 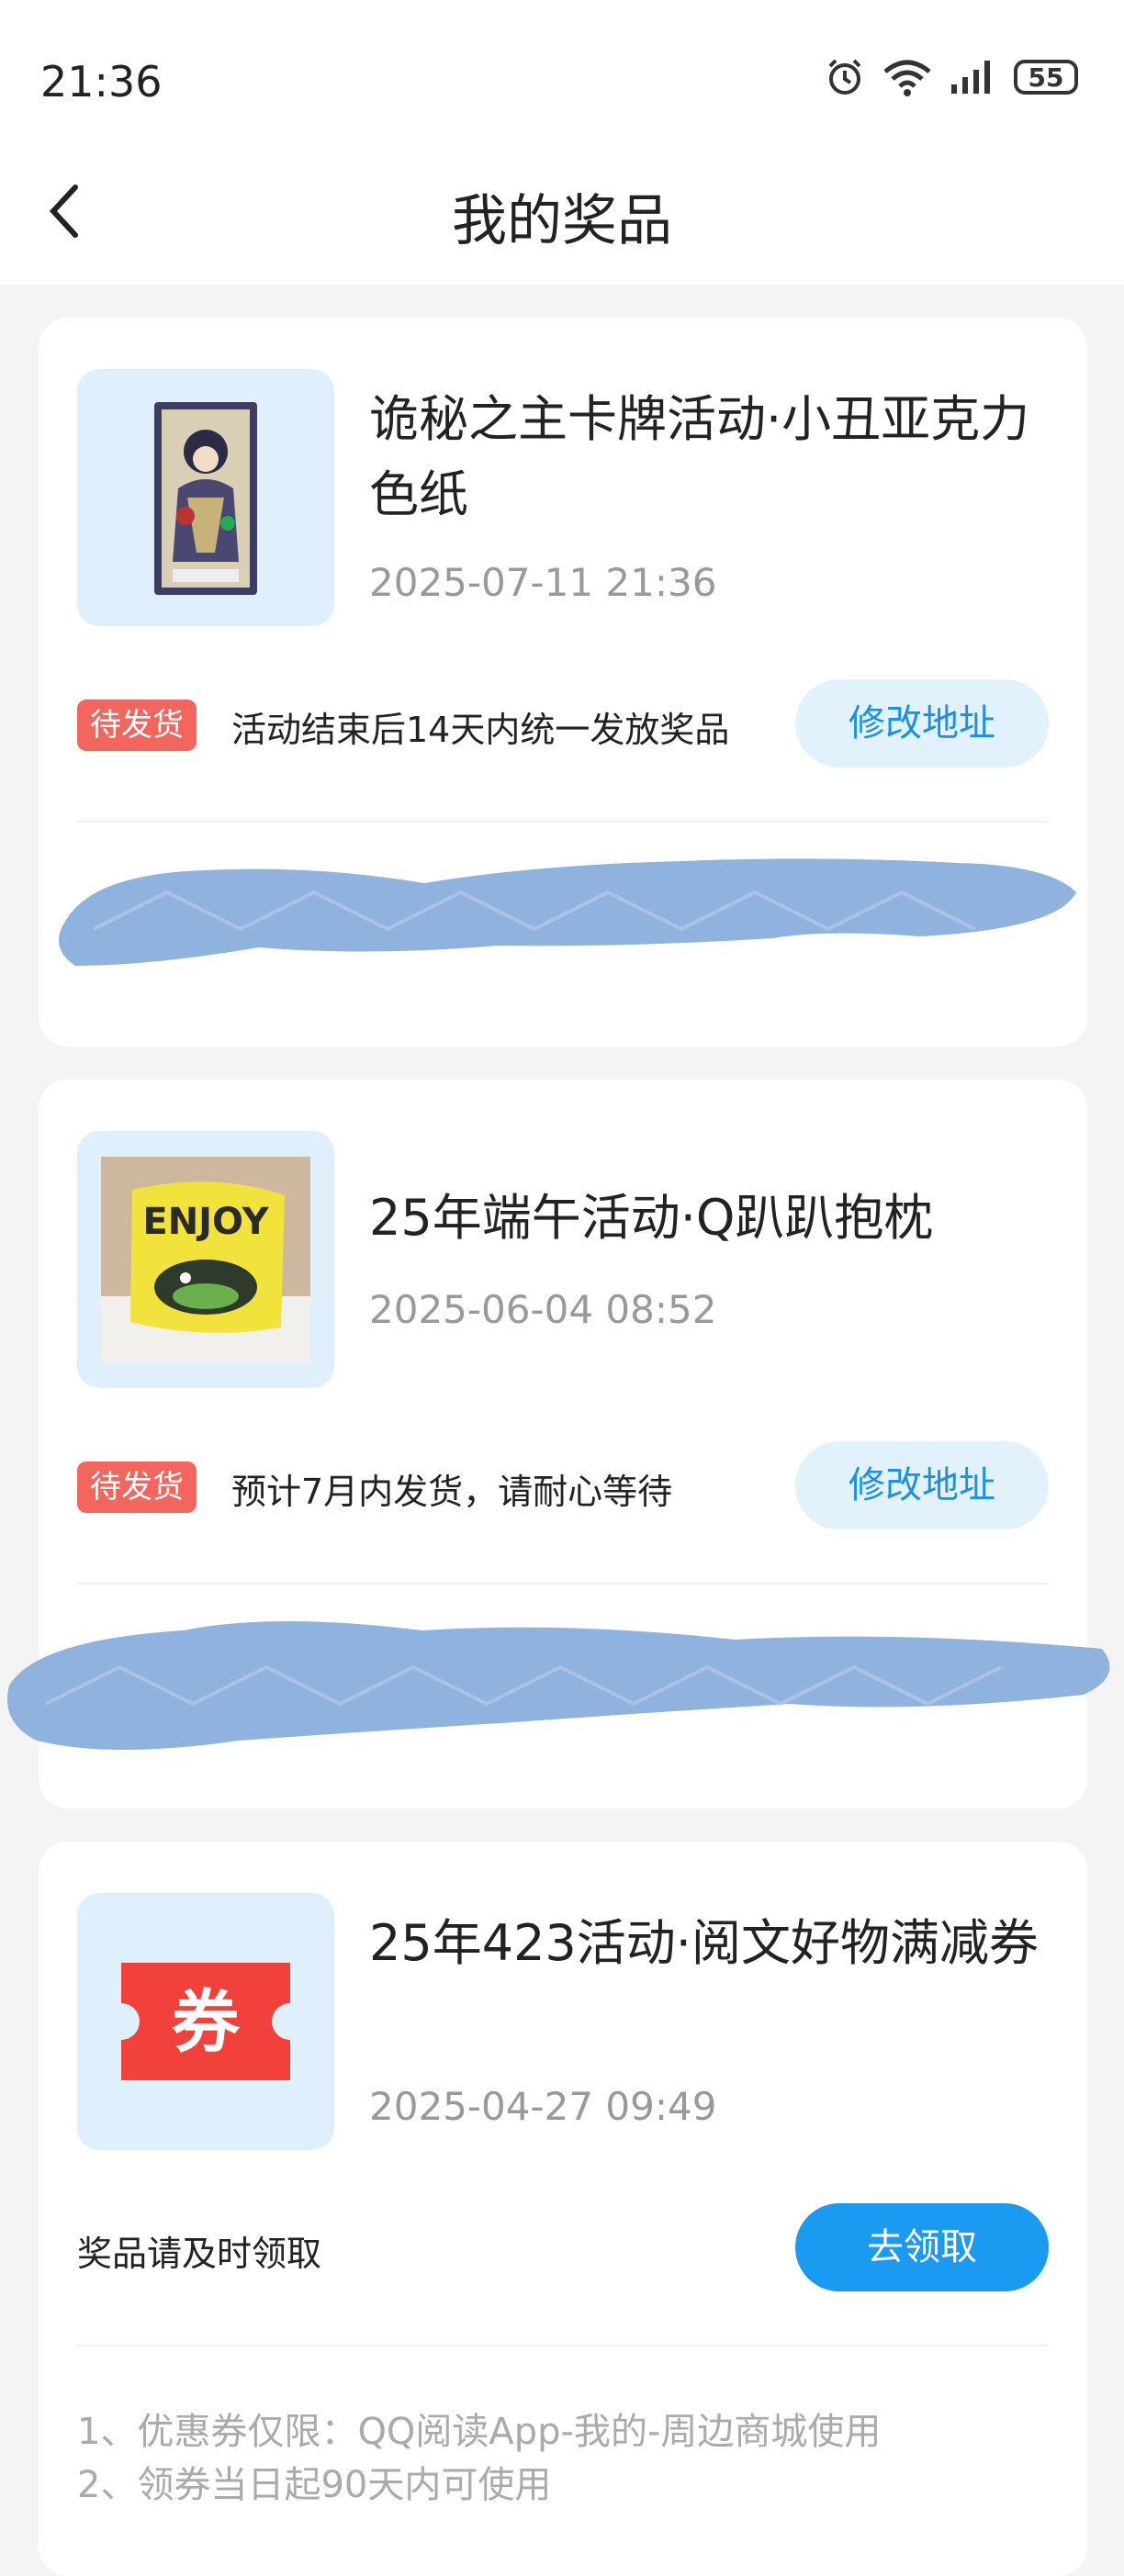 I want to click on coupon-icon: 券, so click(x=205, y=2021).